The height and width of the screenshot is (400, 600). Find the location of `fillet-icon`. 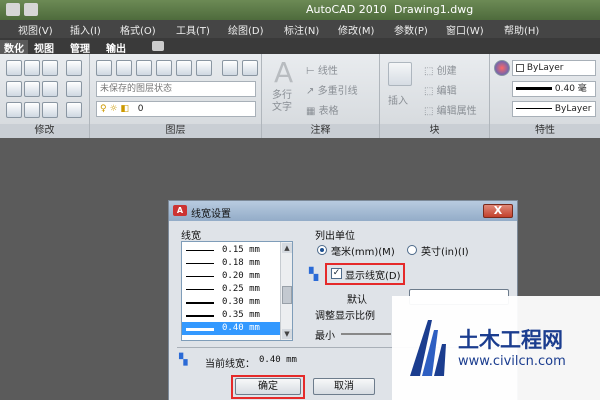

fillet-icon is located at coordinates (50, 89).